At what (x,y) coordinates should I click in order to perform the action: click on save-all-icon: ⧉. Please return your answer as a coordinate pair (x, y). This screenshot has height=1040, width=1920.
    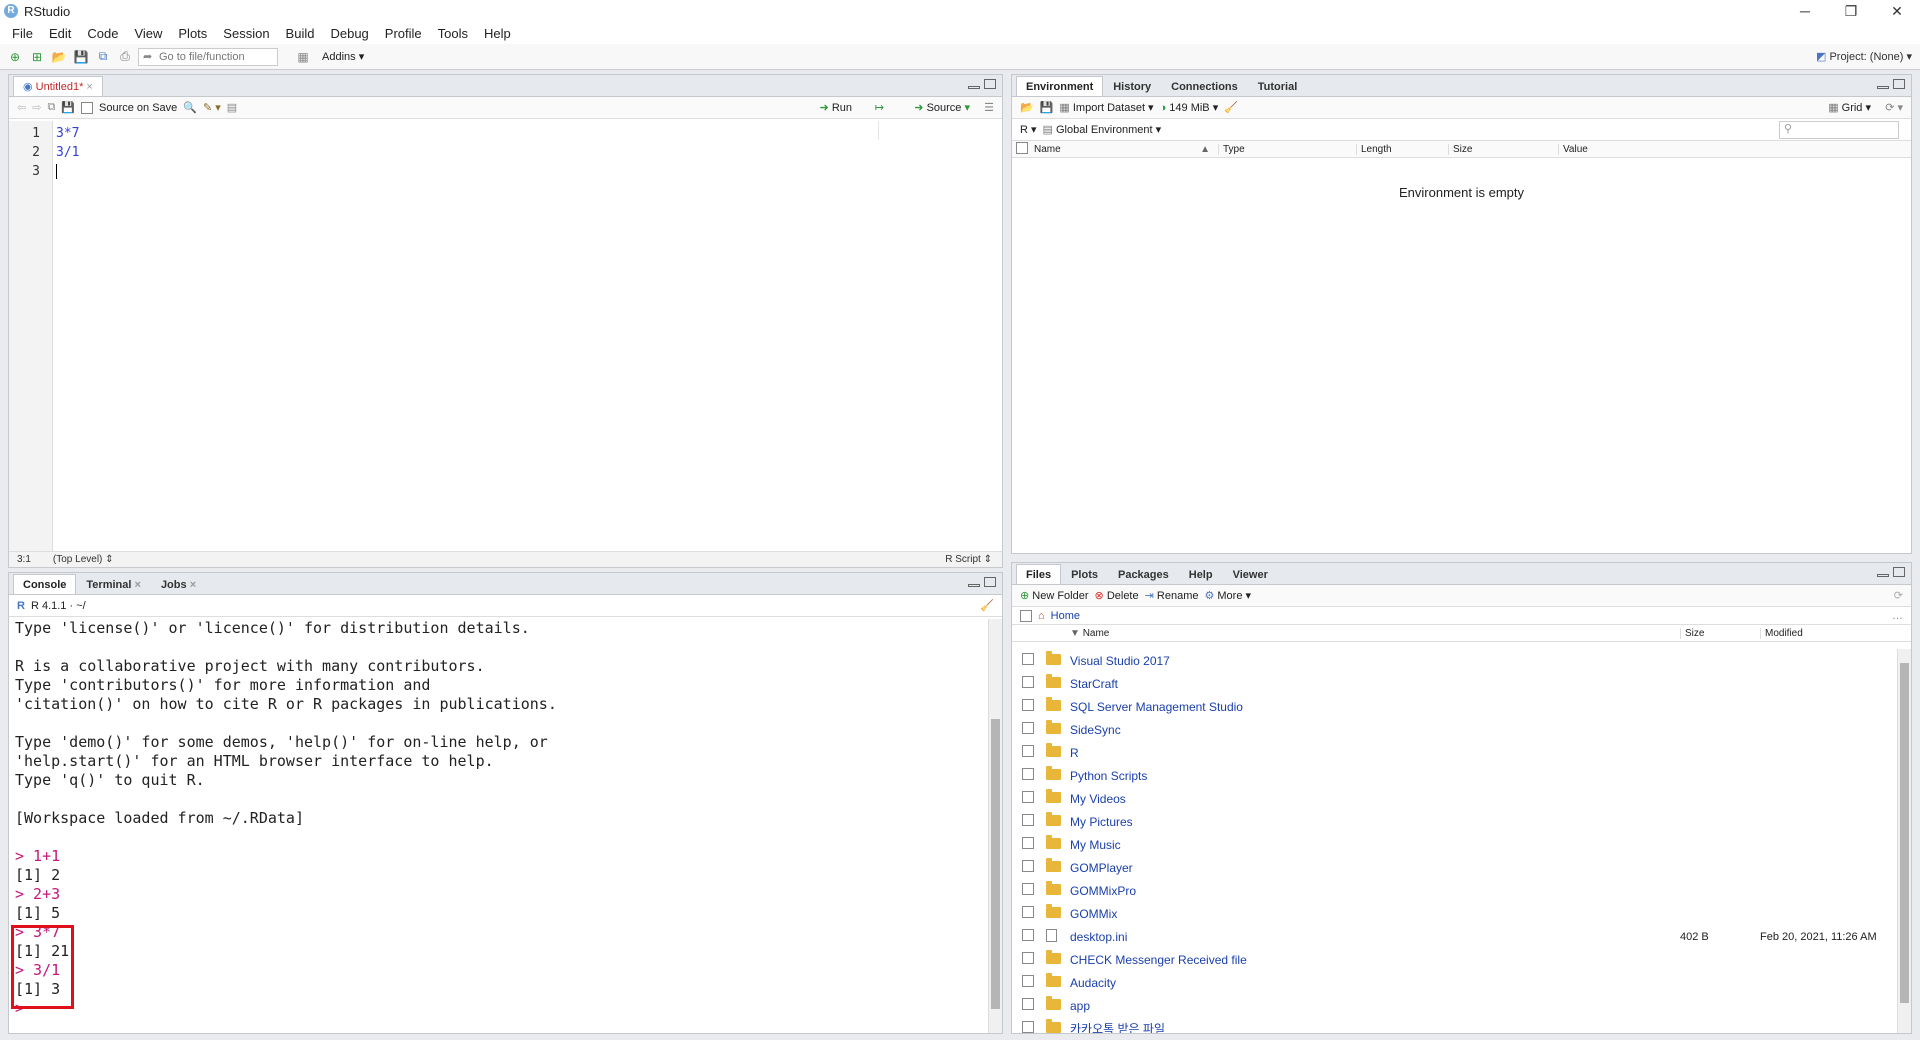
    Looking at the image, I should click on (103, 57).